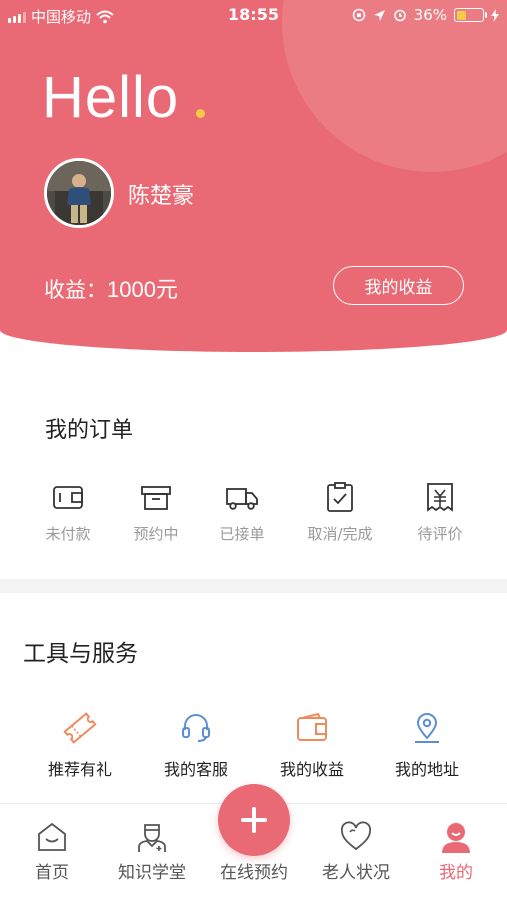 This screenshot has height=900, width=507. Describe the element at coordinates (111, 97) in the screenshot. I see `greeting-title: Hello` at that location.